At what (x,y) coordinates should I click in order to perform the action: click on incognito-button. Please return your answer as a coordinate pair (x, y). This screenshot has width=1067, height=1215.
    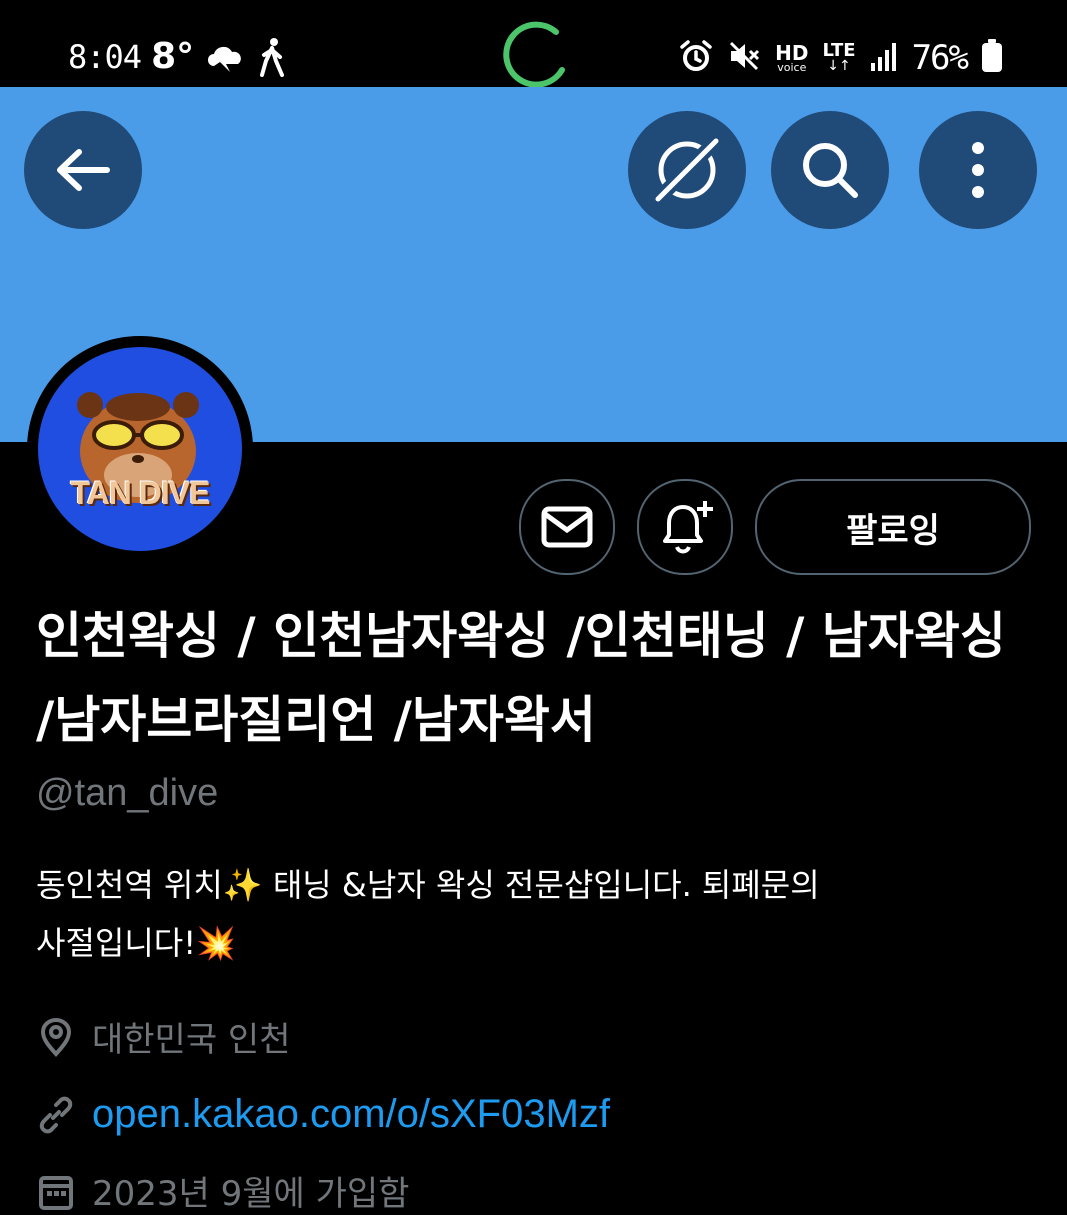
    Looking at the image, I should click on (687, 170).